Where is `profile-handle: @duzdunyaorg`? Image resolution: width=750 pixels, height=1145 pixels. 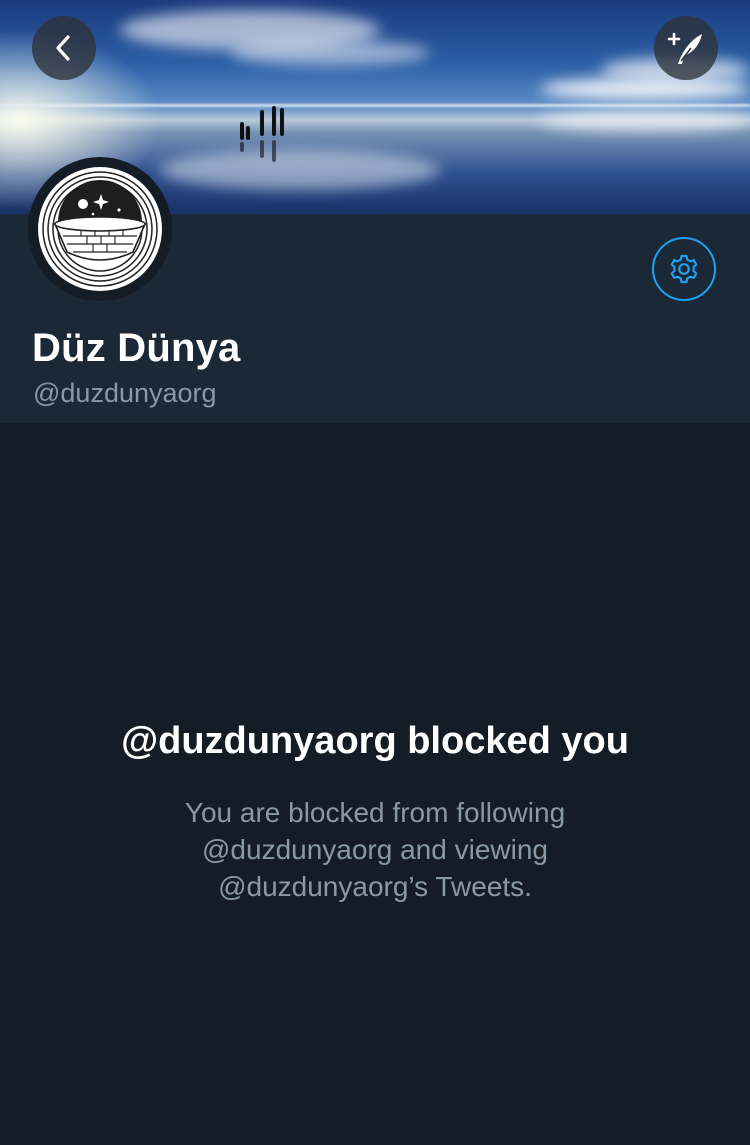 profile-handle: @duzdunyaorg is located at coordinates (125, 393).